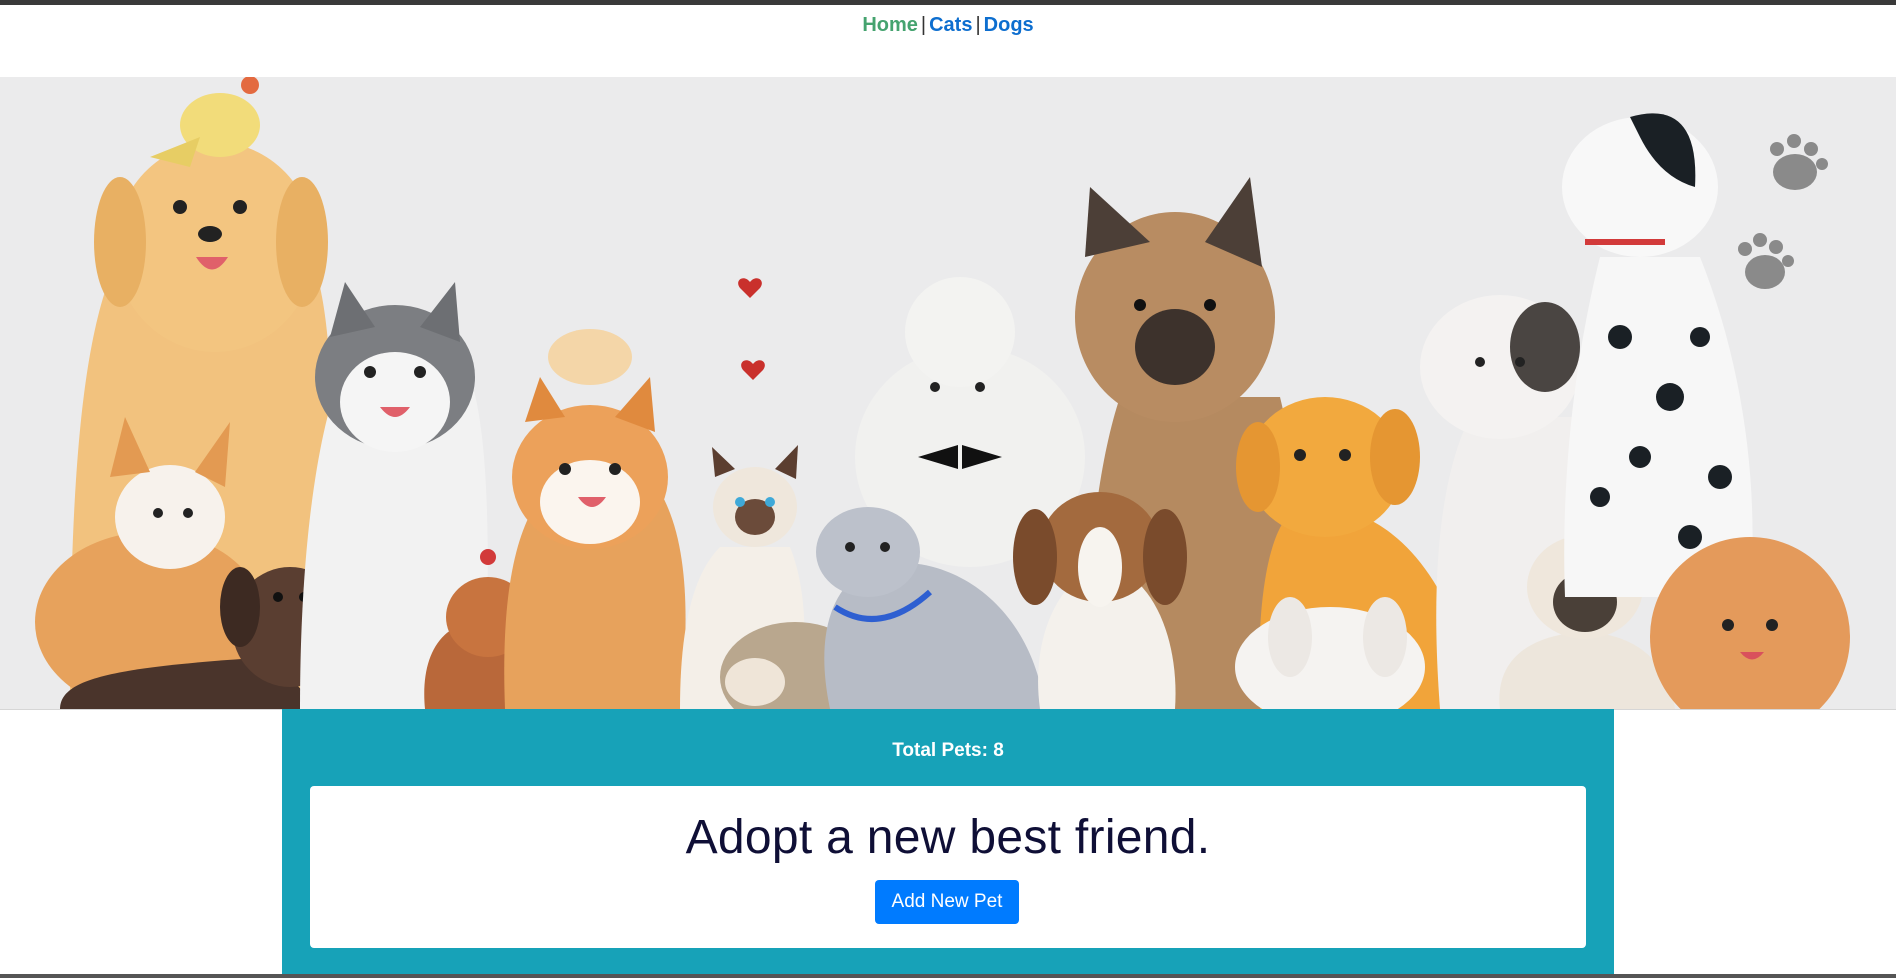 This screenshot has height=978, width=1896. I want to click on nav-home-link: Home, so click(890, 25).